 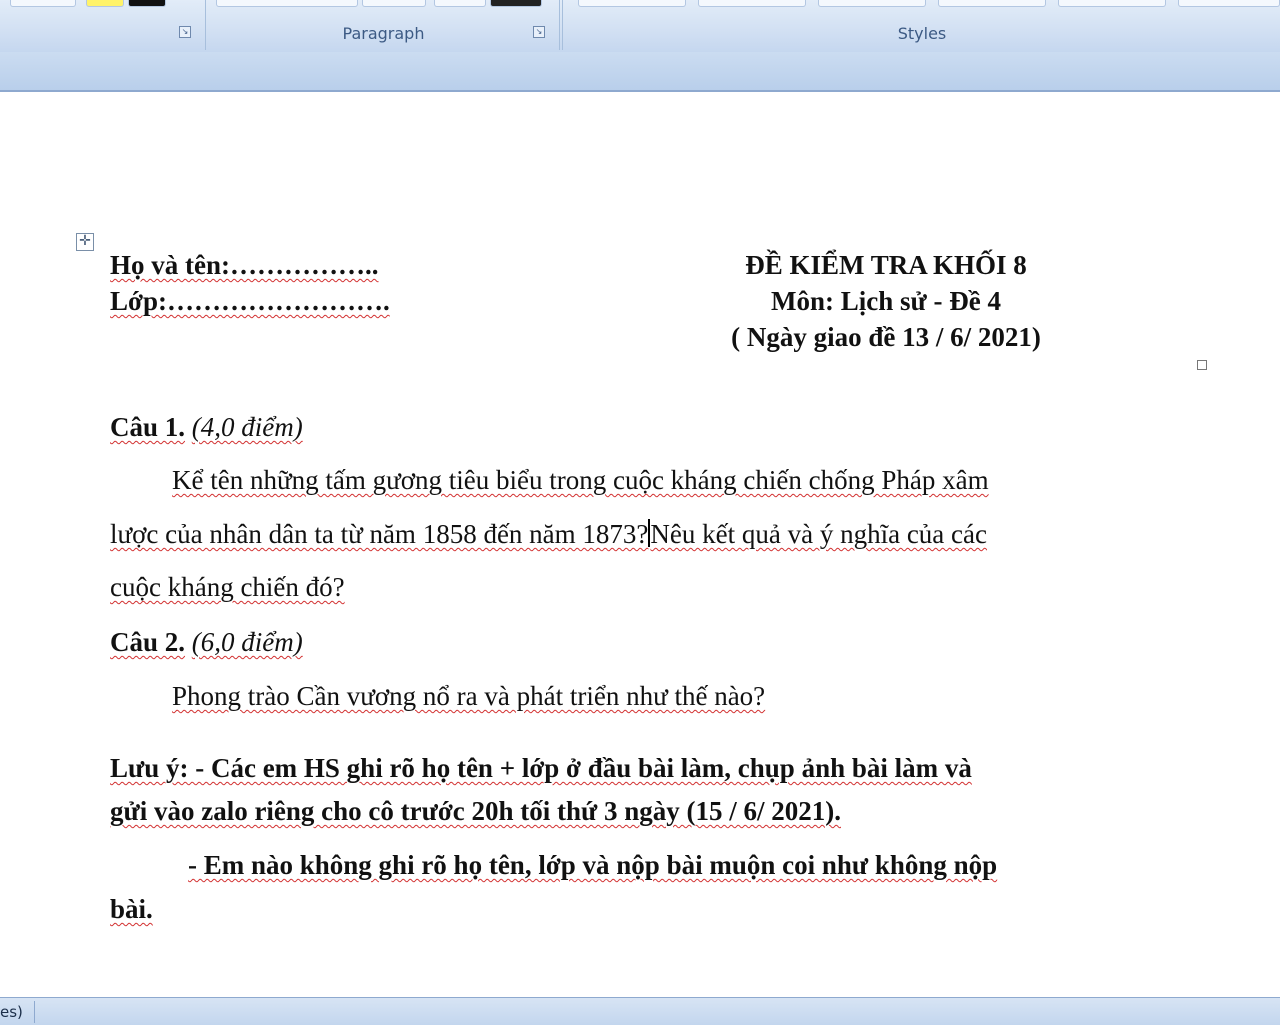 What do you see at coordinates (818, 534) in the screenshot?
I see `question-1-text-line-2b: Nêu kết quả và ý nghĩa của các` at bounding box center [818, 534].